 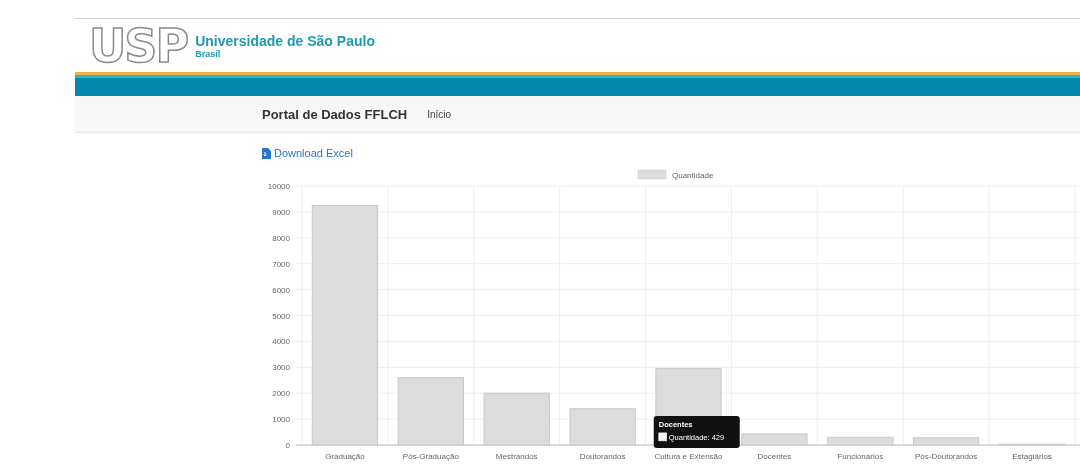 What do you see at coordinates (281, 315) in the screenshot?
I see `y-axis-label: 5000` at bounding box center [281, 315].